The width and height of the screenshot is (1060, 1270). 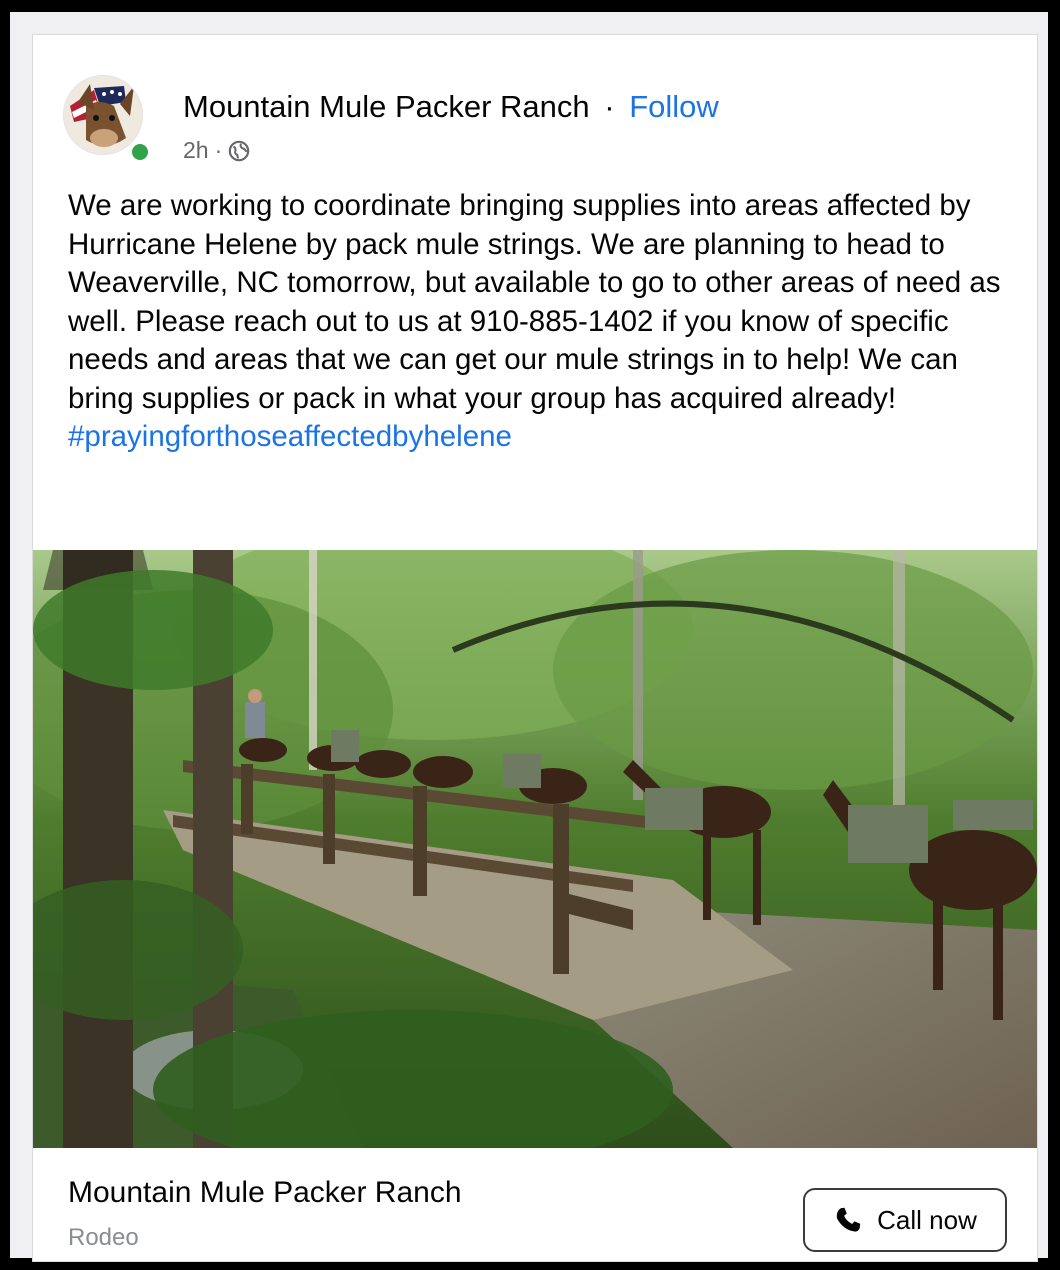 What do you see at coordinates (848, 1219) in the screenshot?
I see `phone-icon` at bounding box center [848, 1219].